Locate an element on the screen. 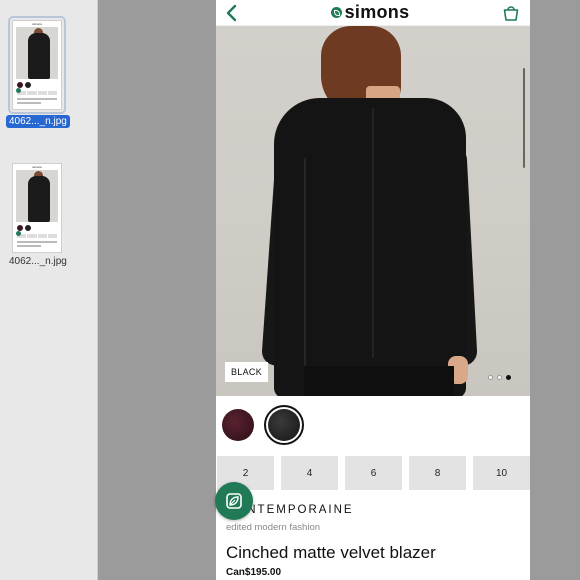  leaf-logo-icon is located at coordinates (336, 12).